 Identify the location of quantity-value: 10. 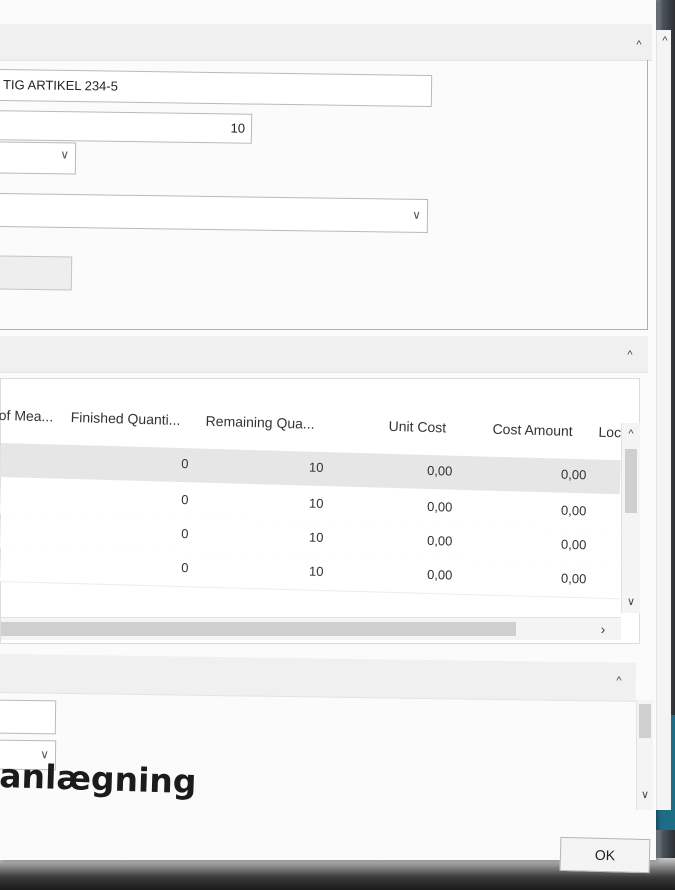
(238, 128).